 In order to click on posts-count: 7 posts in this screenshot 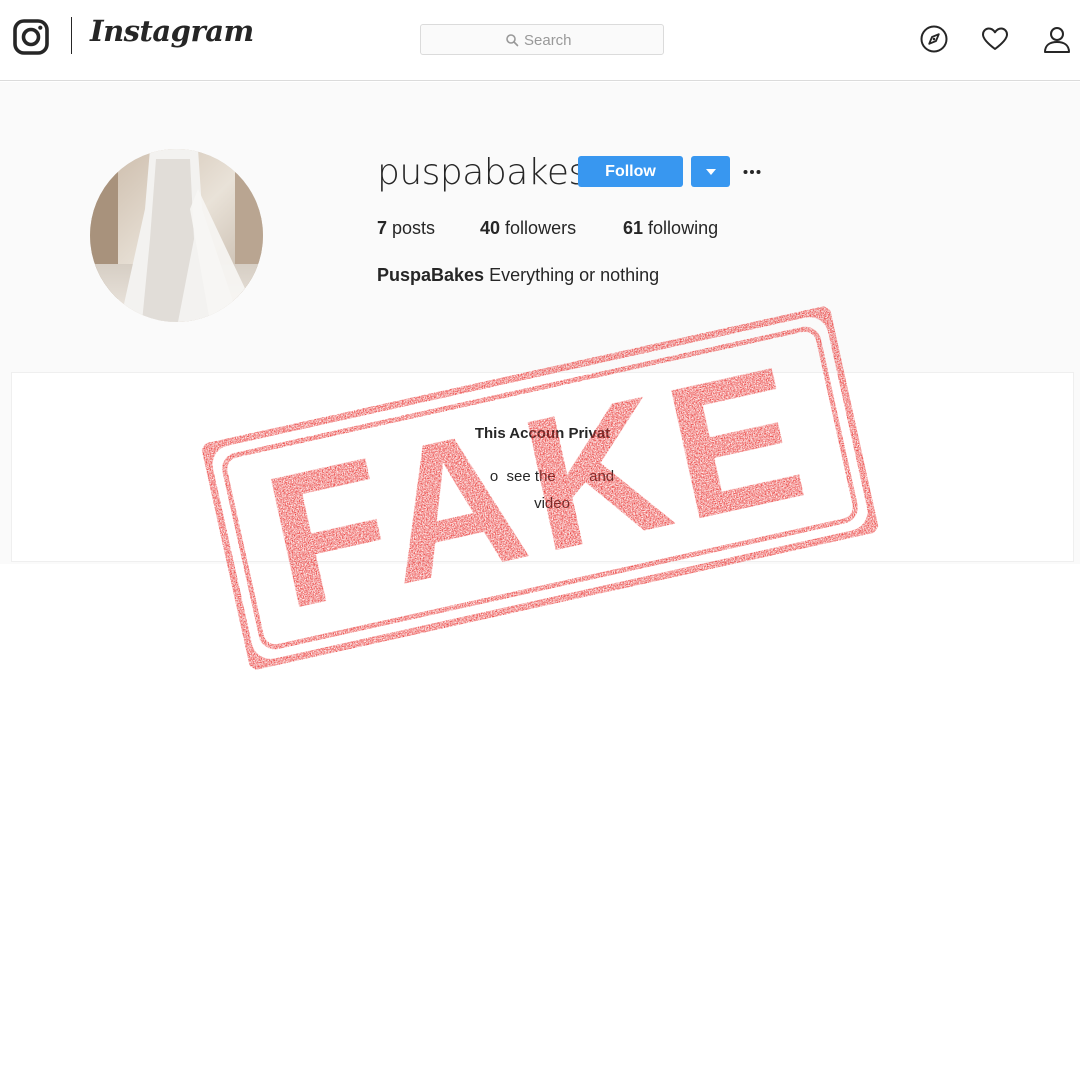, I will do `click(406, 228)`.